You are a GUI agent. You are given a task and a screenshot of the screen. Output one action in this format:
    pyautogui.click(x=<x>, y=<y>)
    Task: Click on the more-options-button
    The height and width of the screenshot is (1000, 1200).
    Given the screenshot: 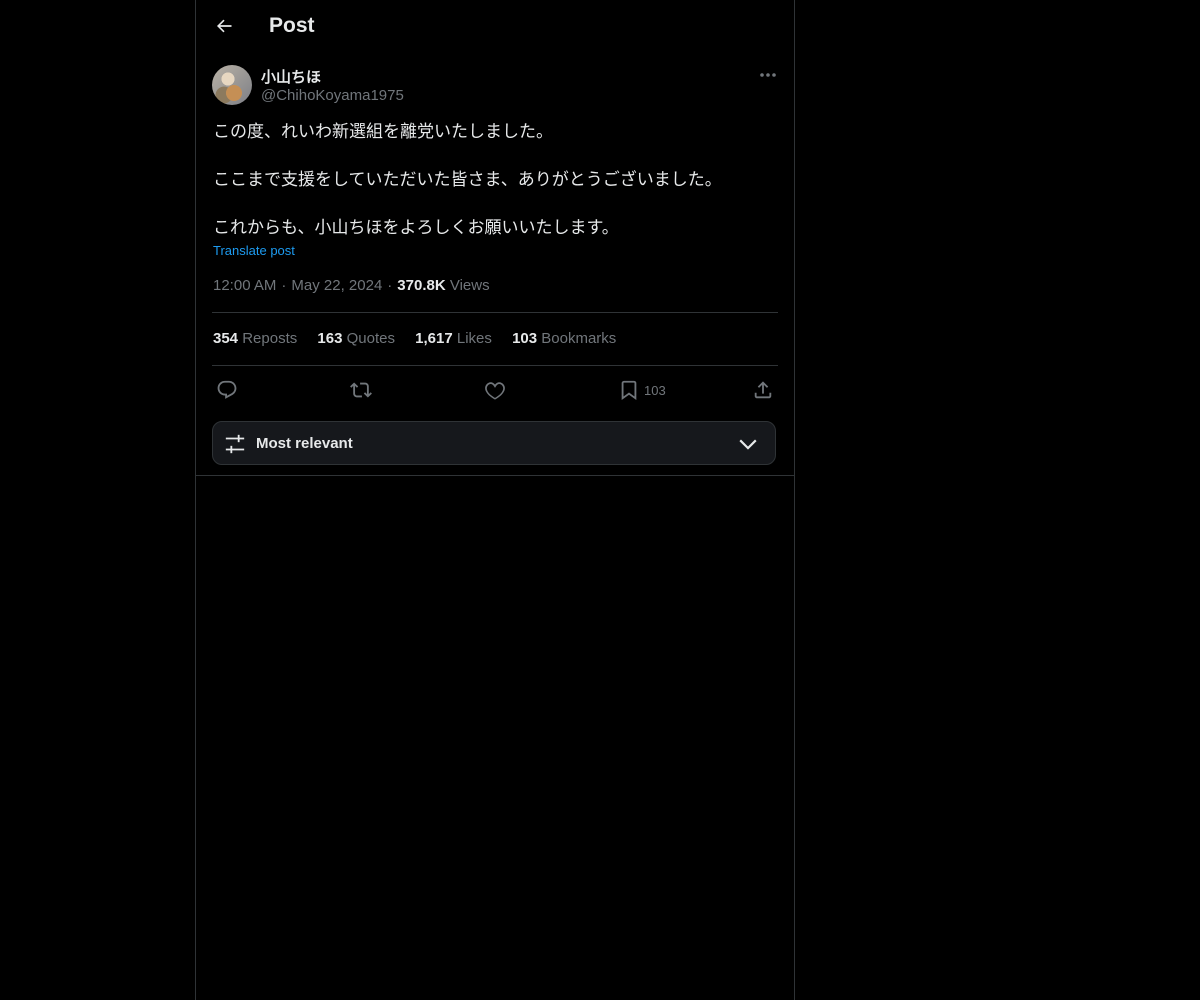 What is the action you would take?
    pyautogui.click(x=768, y=75)
    